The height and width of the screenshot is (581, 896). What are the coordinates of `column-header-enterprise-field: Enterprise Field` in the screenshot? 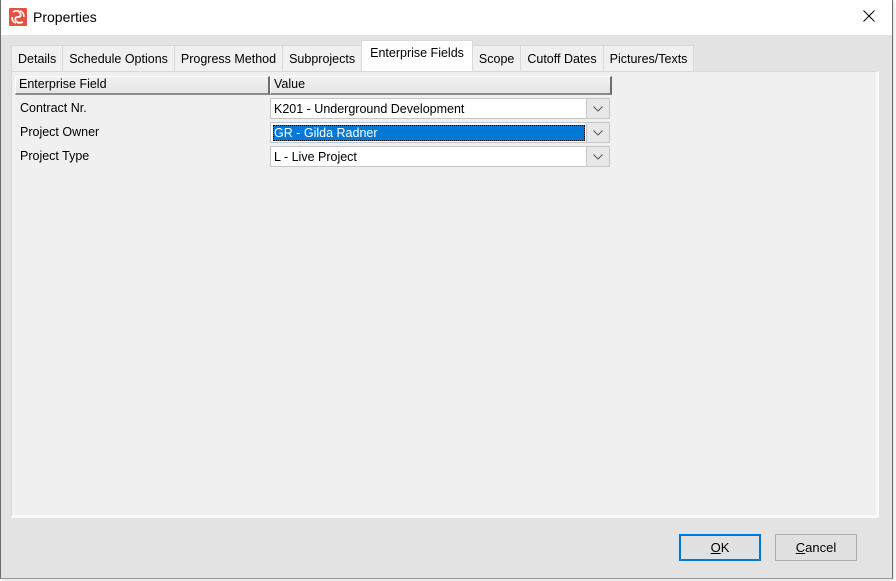 It's located at (142, 85).